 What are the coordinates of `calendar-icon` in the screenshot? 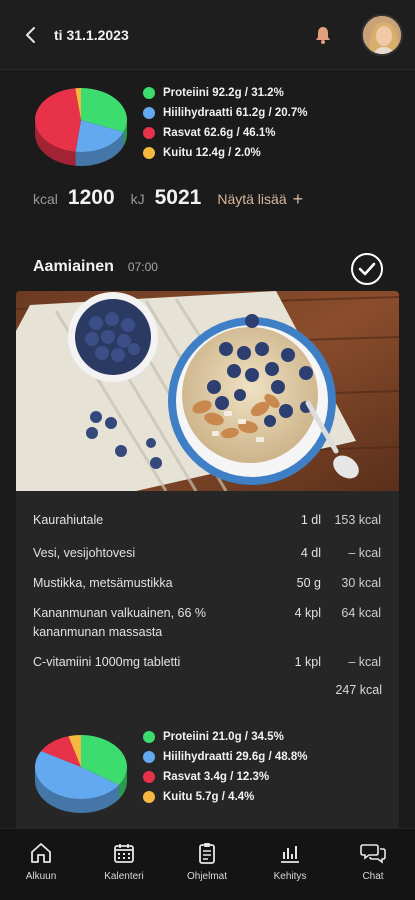 It's located at (124, 853).